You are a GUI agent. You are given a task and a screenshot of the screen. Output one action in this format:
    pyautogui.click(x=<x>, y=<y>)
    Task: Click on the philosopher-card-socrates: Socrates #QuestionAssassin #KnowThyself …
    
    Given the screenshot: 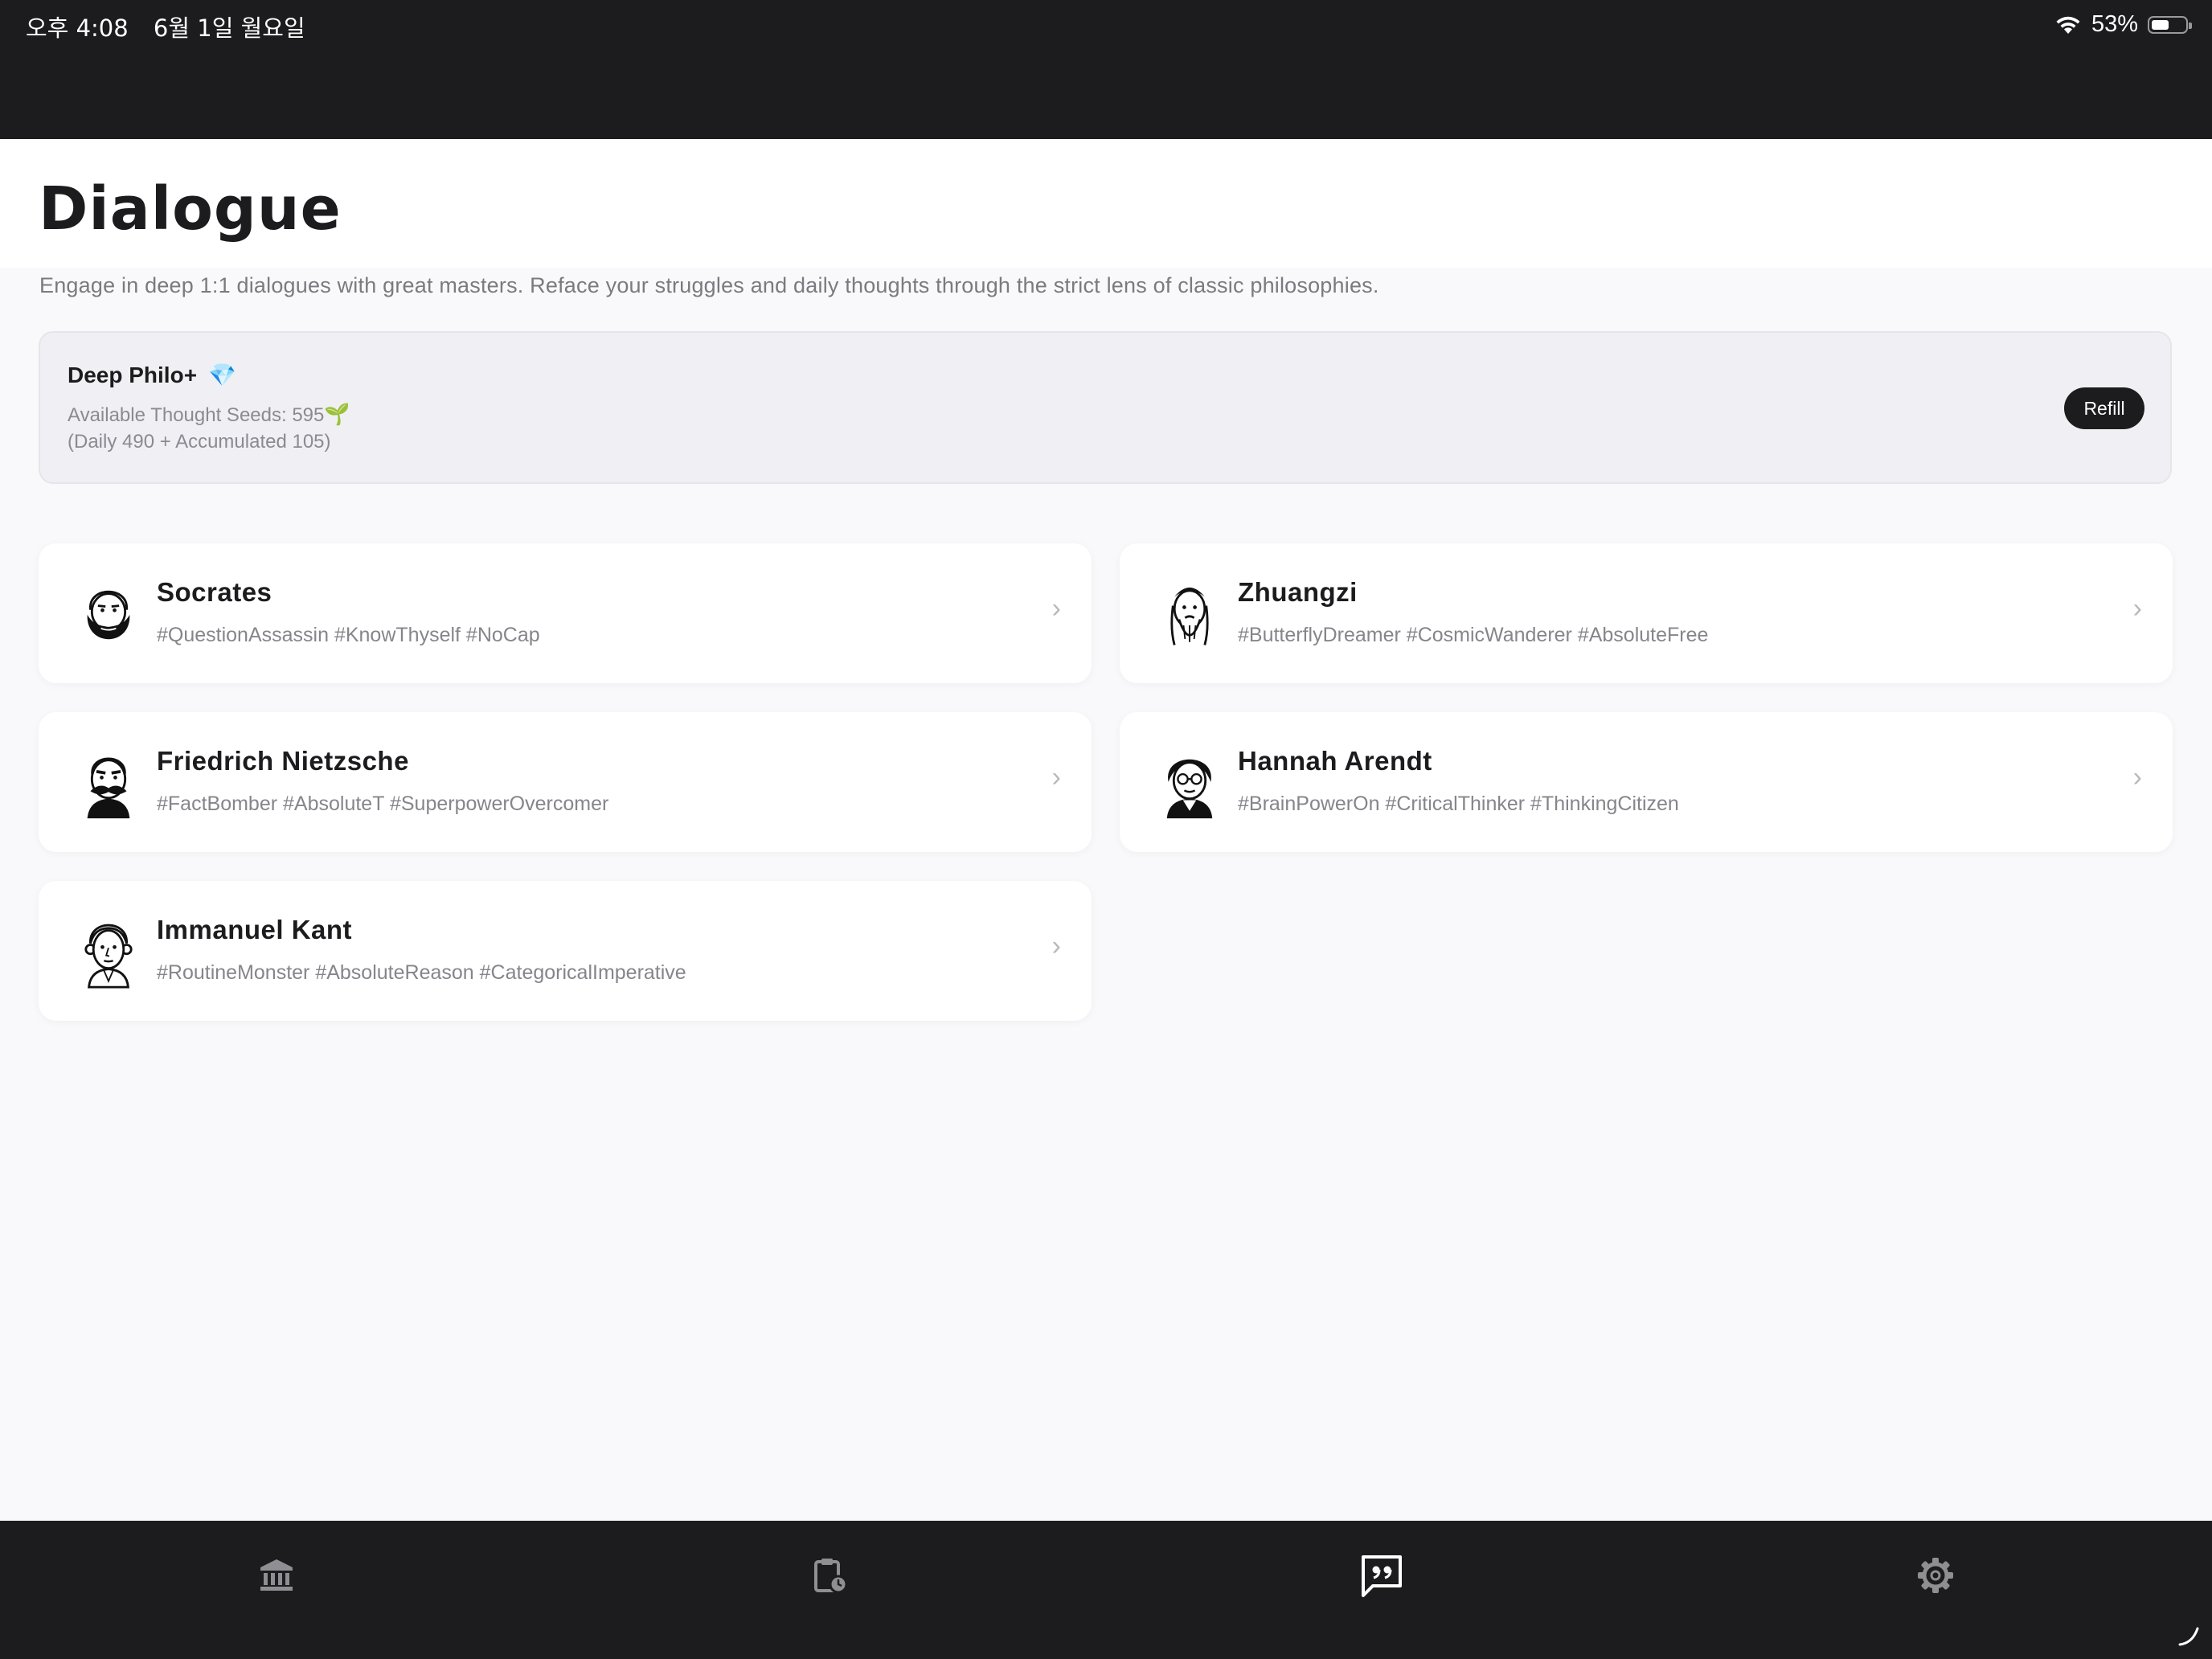 What is the action you would take?
    pyautogui.click(x=565, y=613)
    